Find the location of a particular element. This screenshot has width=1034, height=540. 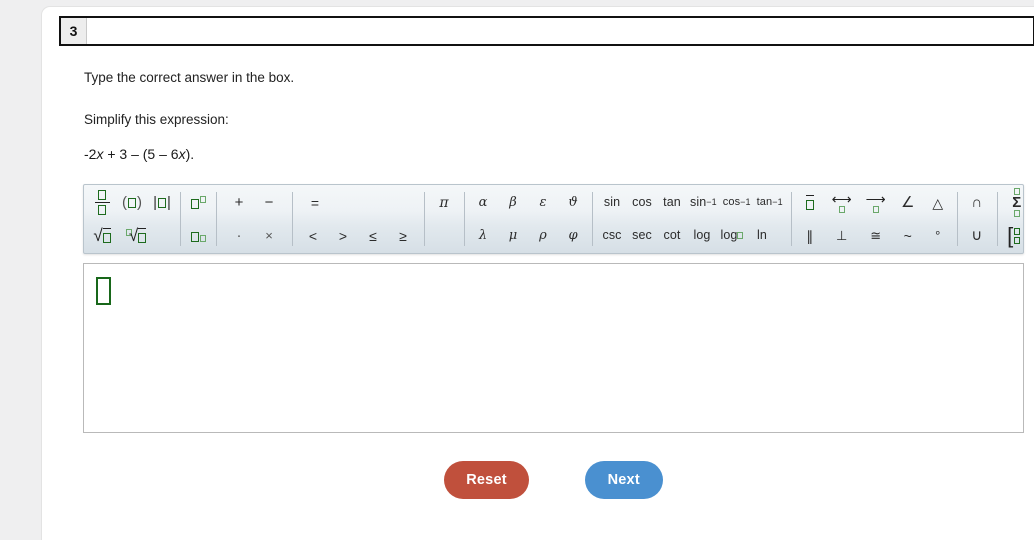

beta-button: β is located at coordinates (513, 203).